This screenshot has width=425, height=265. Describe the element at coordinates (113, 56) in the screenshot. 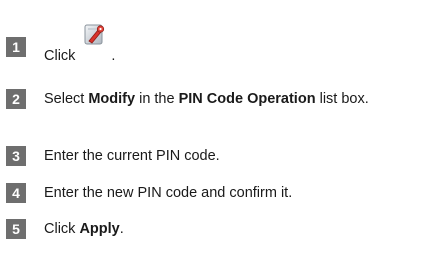

I see `step-1-period: .` at that location.